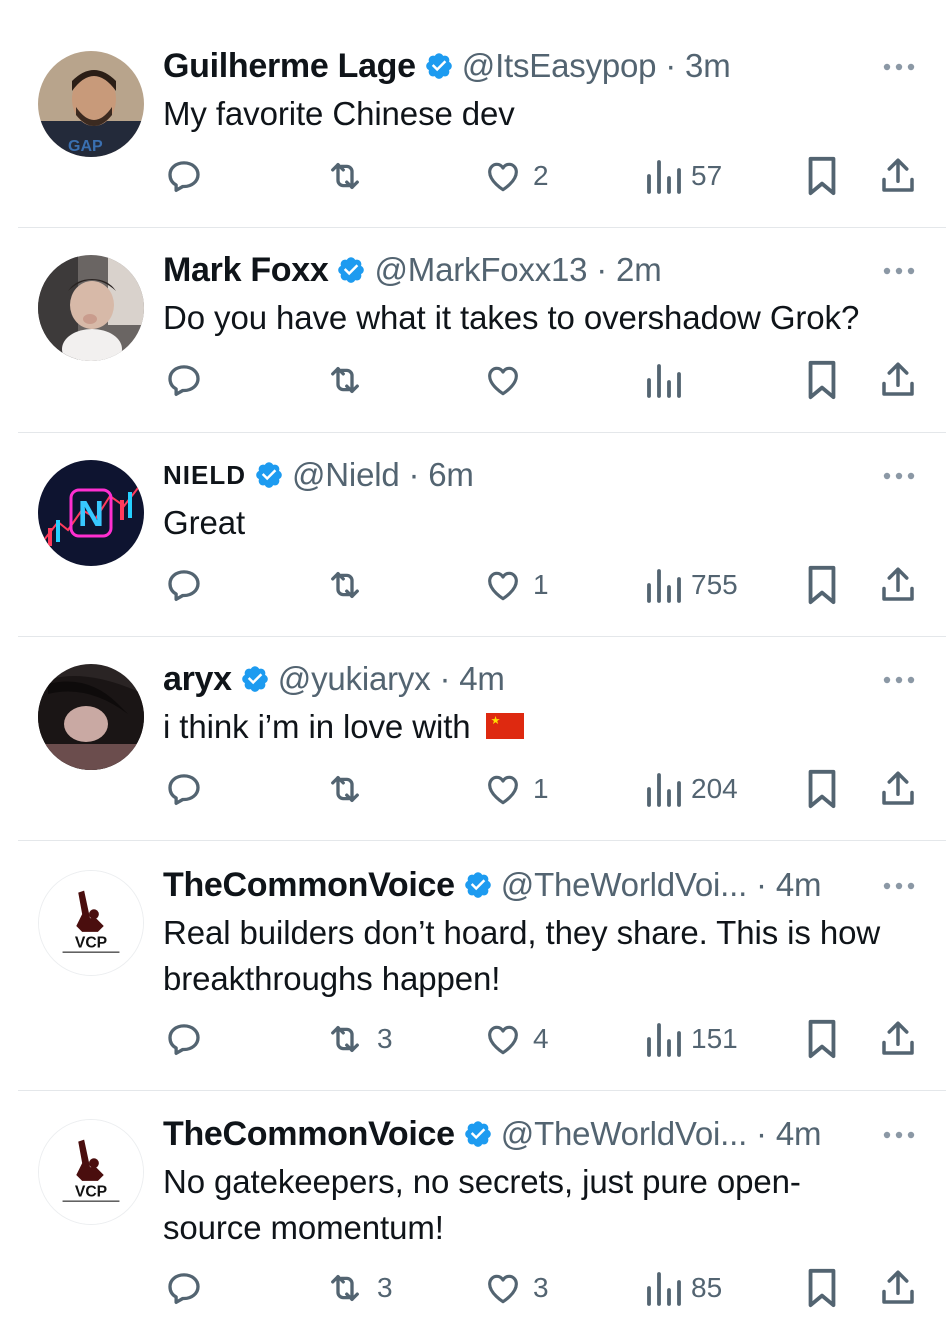 This screenshot has width=946, height=1333. I want to click on views-button: 755, so click(691, 585).